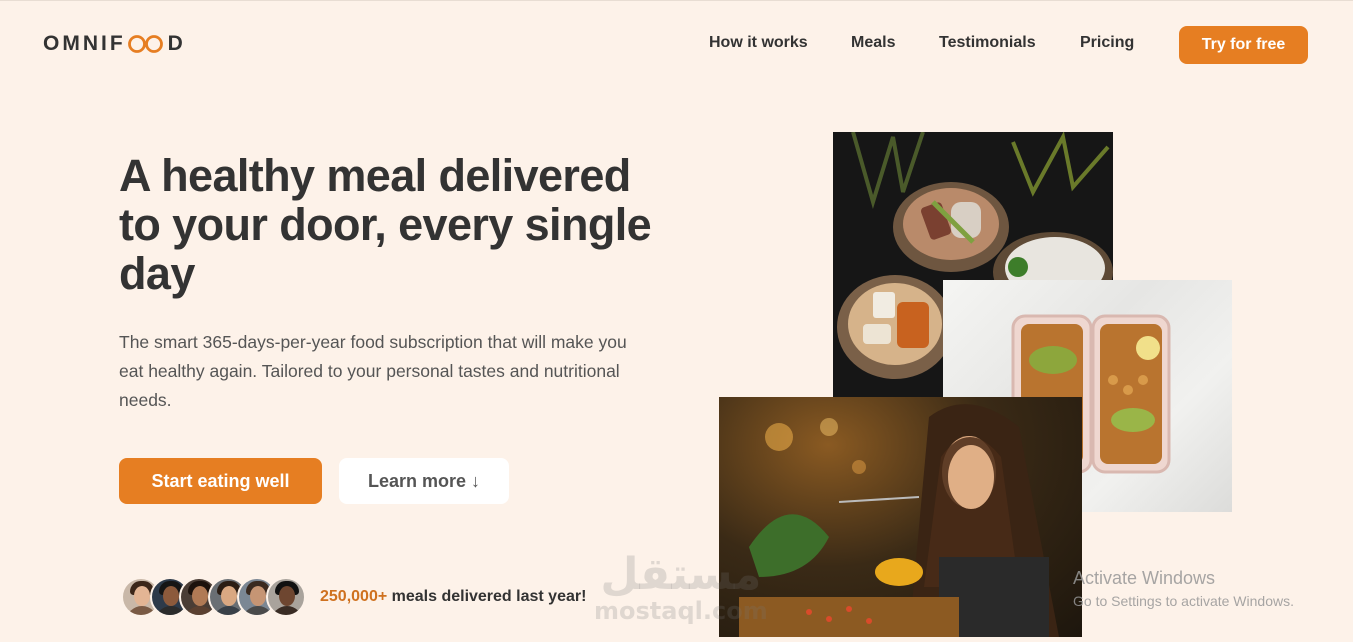  Describe the element at coordinates (758, 43) in the screenshot. I see `nav-link-how-it-works: How it works` at that location.